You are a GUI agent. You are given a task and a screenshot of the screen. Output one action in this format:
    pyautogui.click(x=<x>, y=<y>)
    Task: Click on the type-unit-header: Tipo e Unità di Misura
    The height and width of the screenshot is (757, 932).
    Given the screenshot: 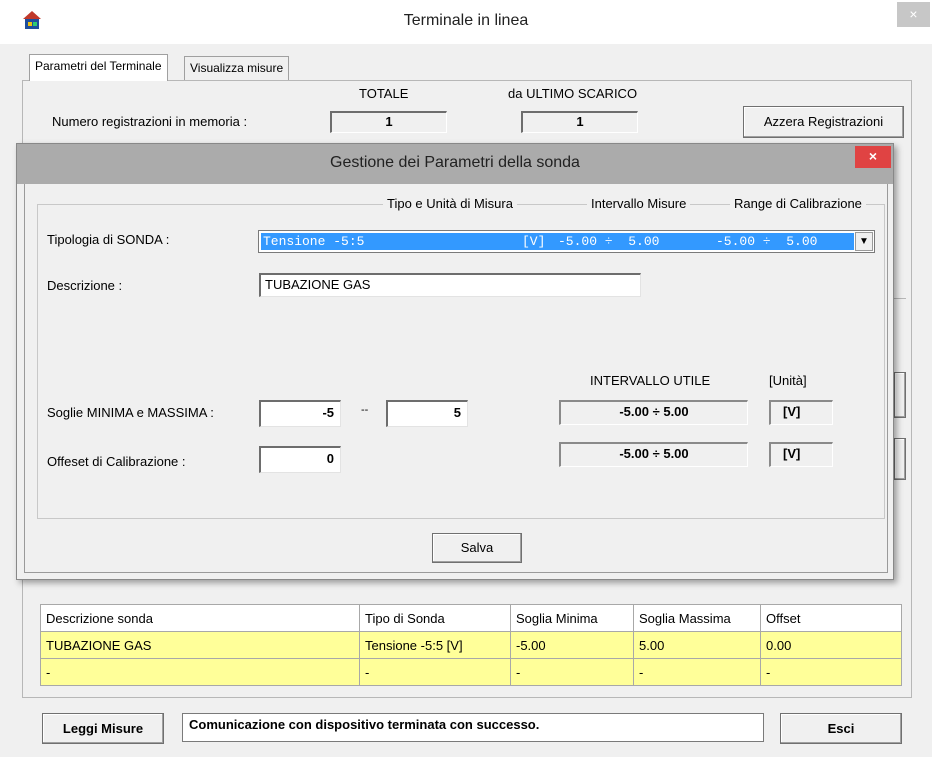 What is the action you would take?
    pyautogui.click(x=450, y=203)
    